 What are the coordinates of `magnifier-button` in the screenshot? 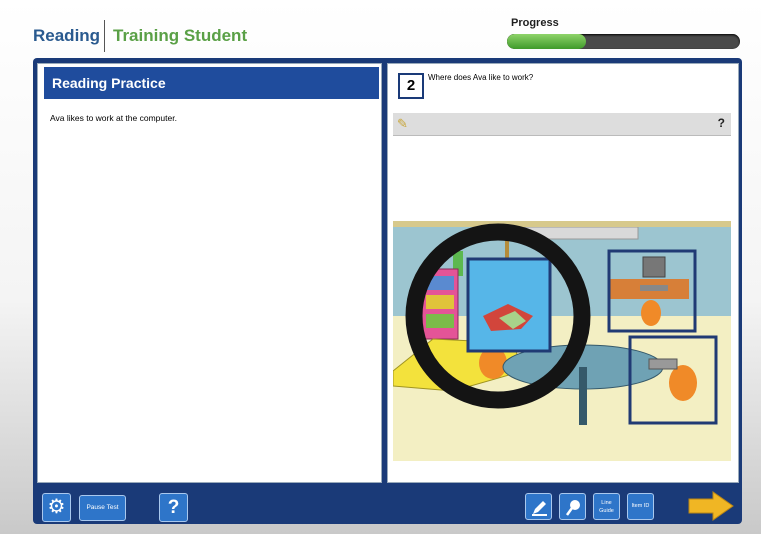 It's located at (572, 506).